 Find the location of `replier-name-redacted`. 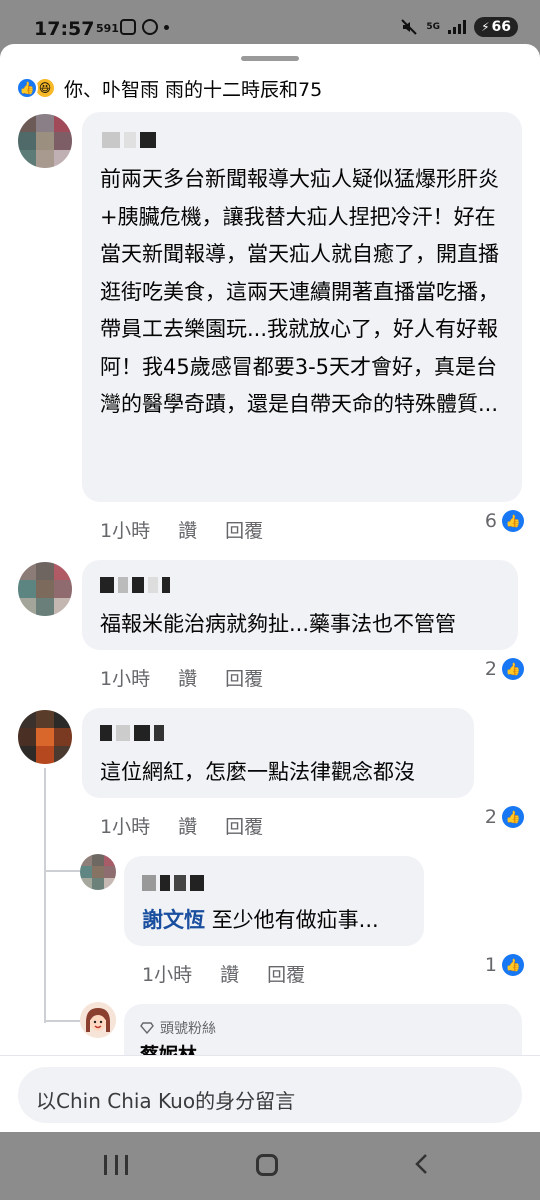

replier-name-redacted is located at coordinates (173, 883).